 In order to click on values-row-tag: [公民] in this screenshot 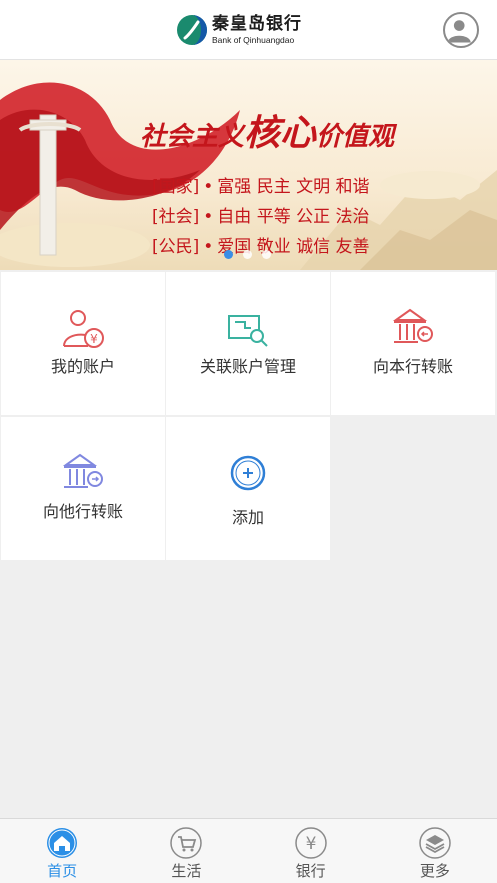, I will do `click(176, 247)`.